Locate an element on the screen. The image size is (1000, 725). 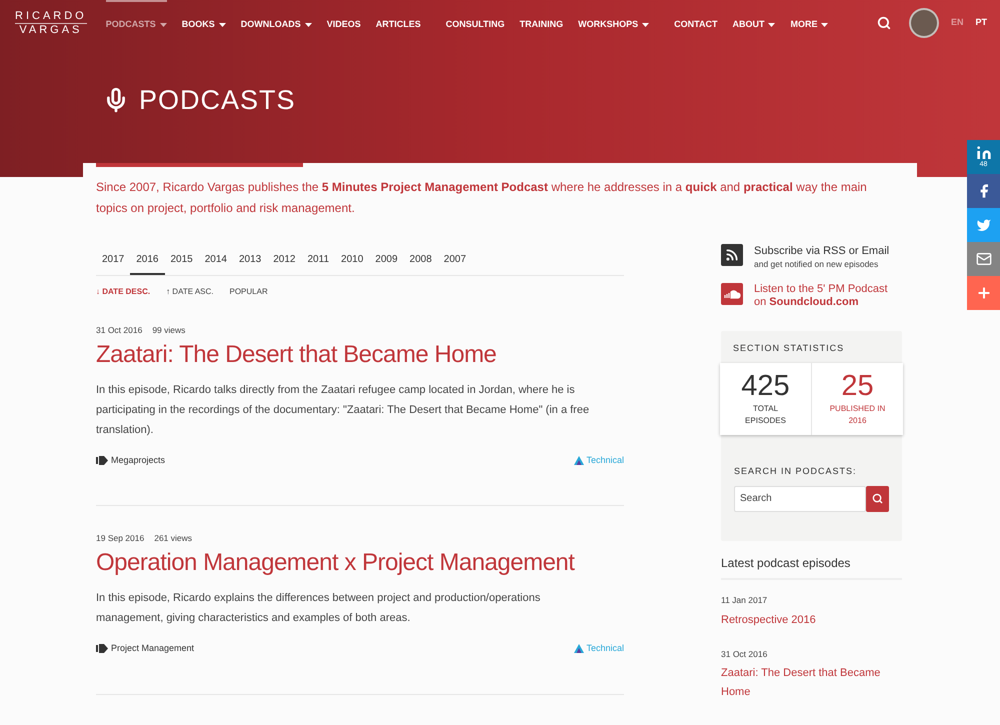
episode-views: 99 views is located at coordinates (169, 330).